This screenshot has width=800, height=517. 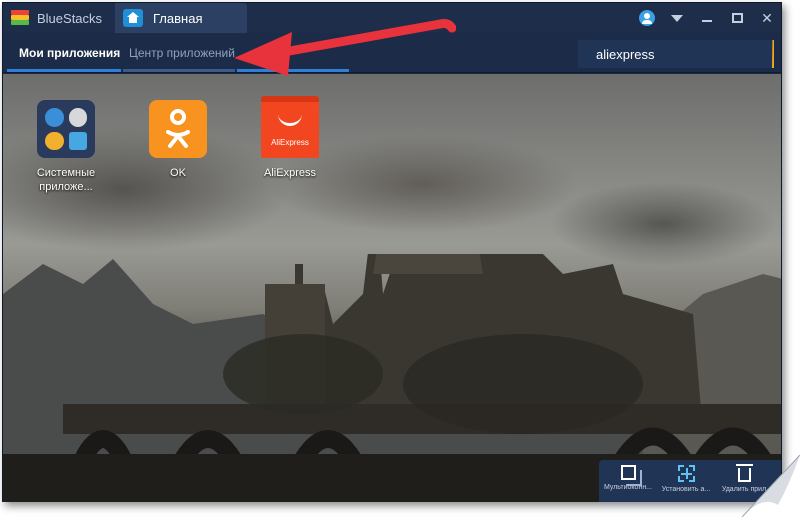 I want to click on minimize-button, so click(x=707, y=18).